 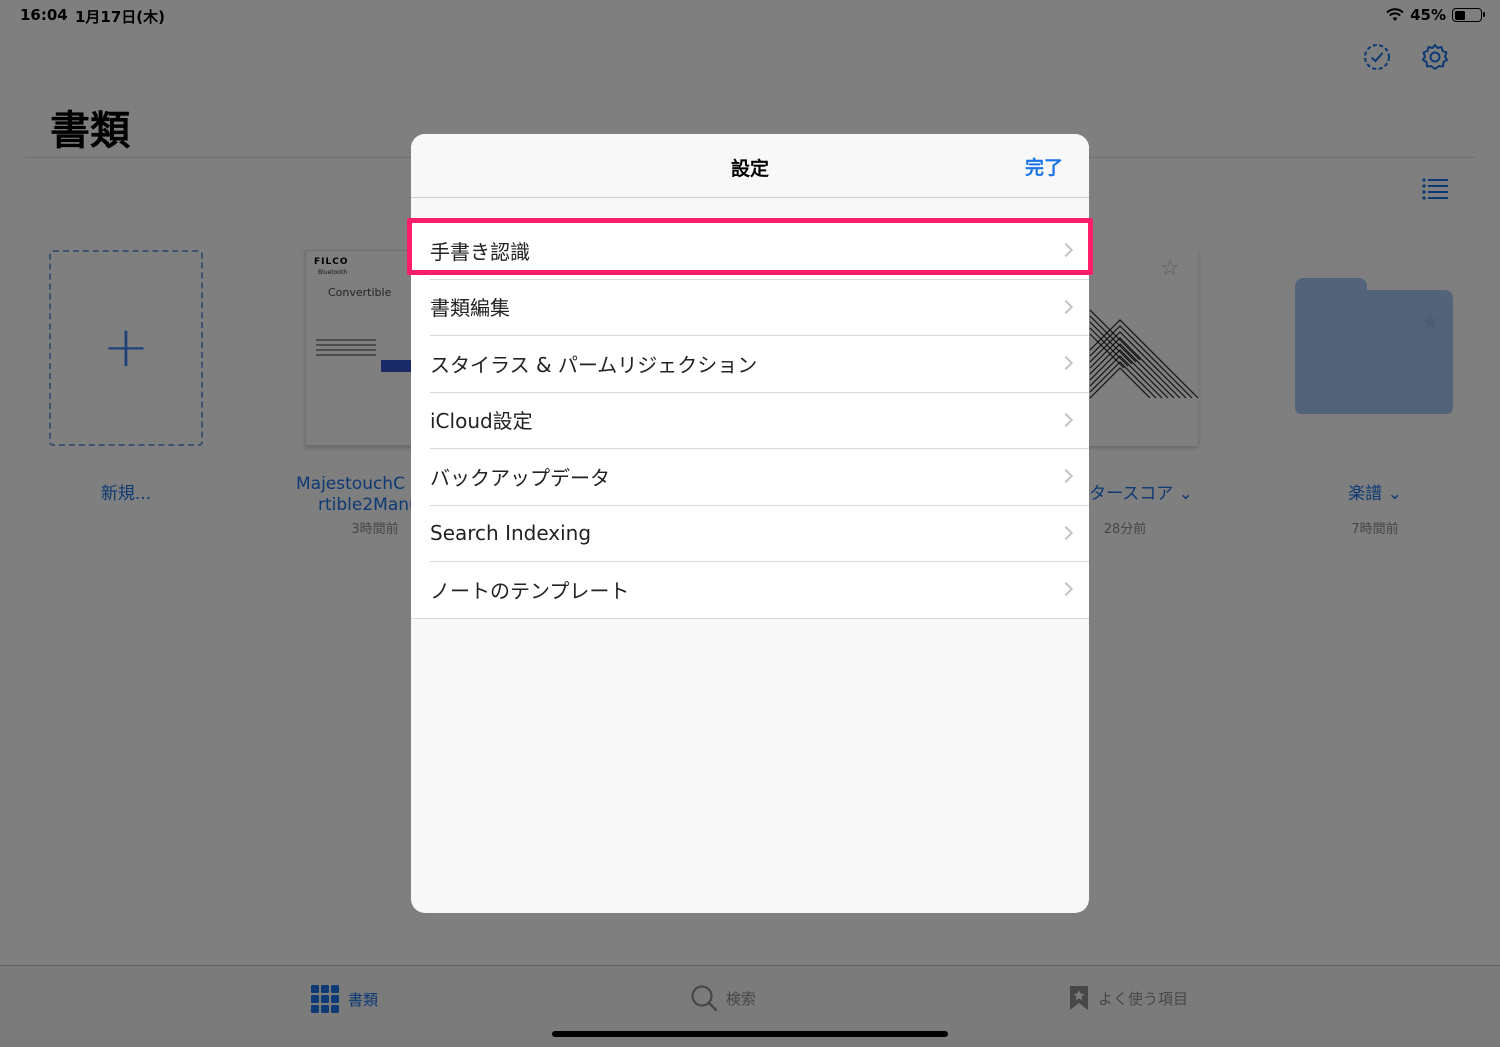 What do you see at coordinates (470, 308) in the screenshot?
I see `settings-row-label: 書類編集` at bounding box center [470, 308].